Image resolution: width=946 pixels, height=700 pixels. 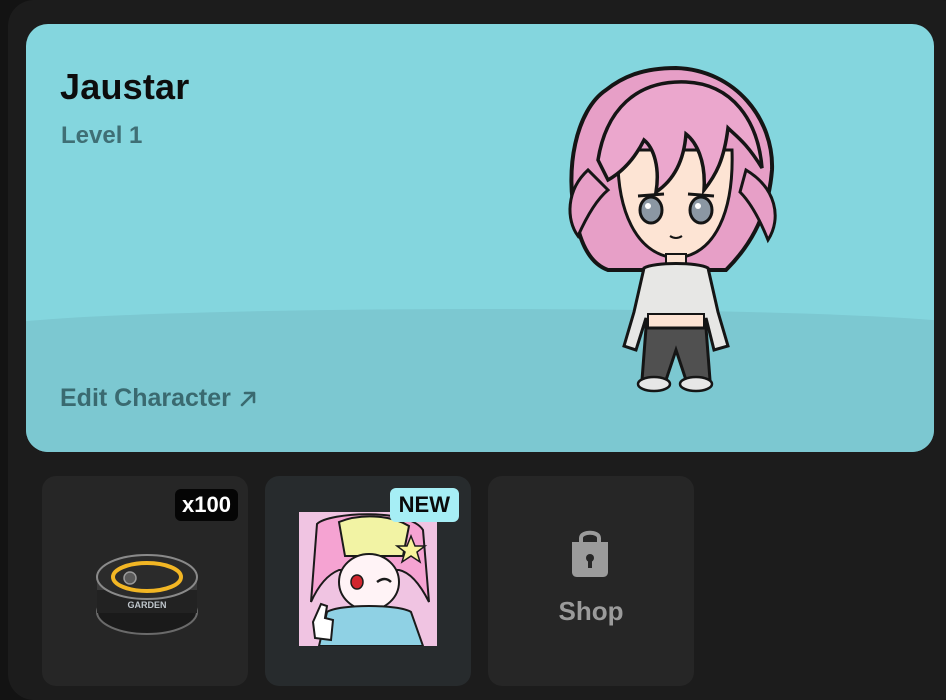 What do you see at coordinates (672, 229) in the screenshot?
I see `character-avatar` at bounding box center [672, 229].